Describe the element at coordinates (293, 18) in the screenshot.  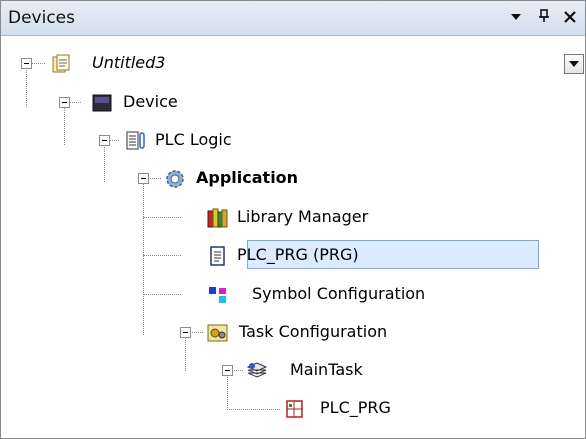
I see `panel-title-bar: Devices` at that location.